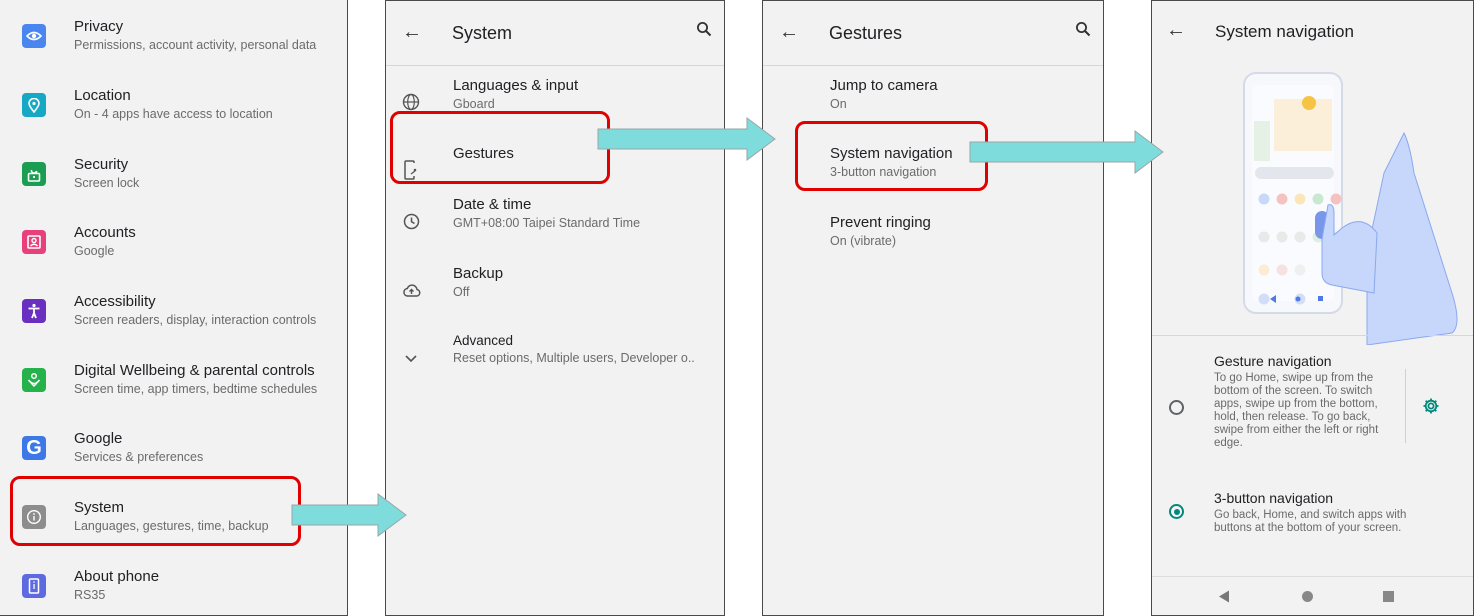 This screenshot has width=1475, height=616. I want to click on settings-item-about-phone: About phone RS35, so click(173, 590).